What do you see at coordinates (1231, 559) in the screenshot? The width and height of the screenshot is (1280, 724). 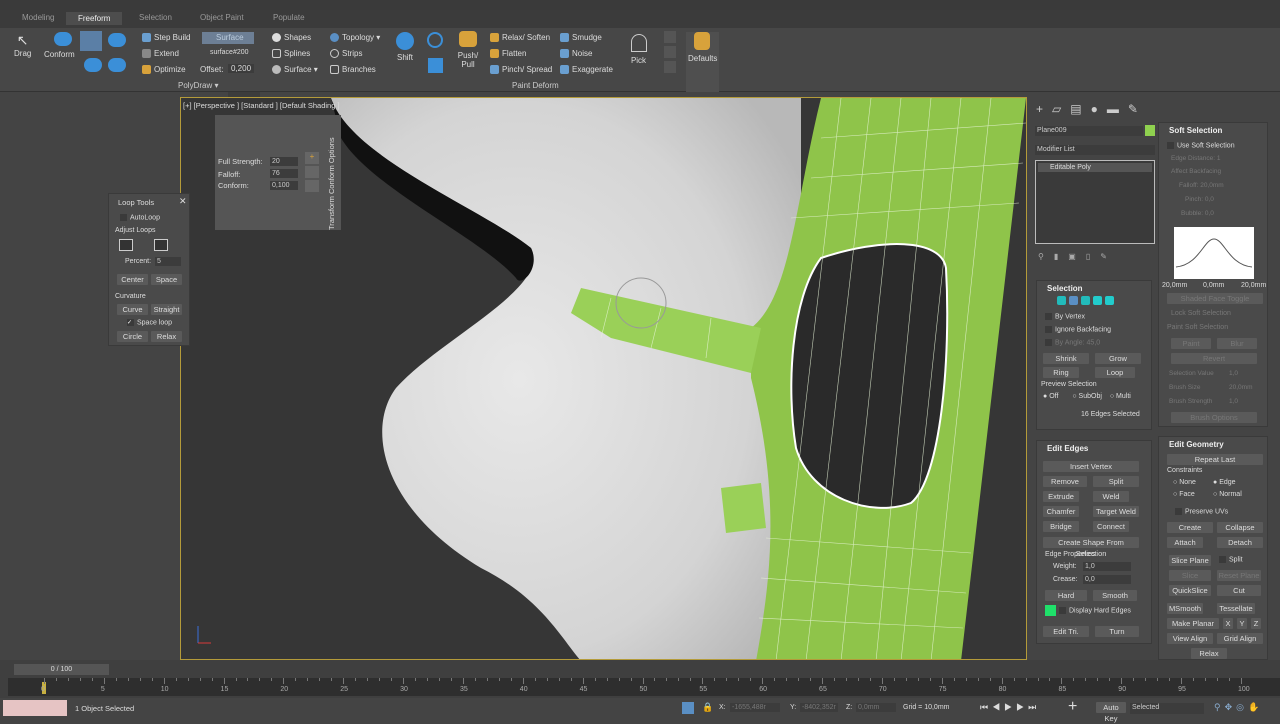 I see `split-checkbox: Split` at bounding box center [1231, 559].